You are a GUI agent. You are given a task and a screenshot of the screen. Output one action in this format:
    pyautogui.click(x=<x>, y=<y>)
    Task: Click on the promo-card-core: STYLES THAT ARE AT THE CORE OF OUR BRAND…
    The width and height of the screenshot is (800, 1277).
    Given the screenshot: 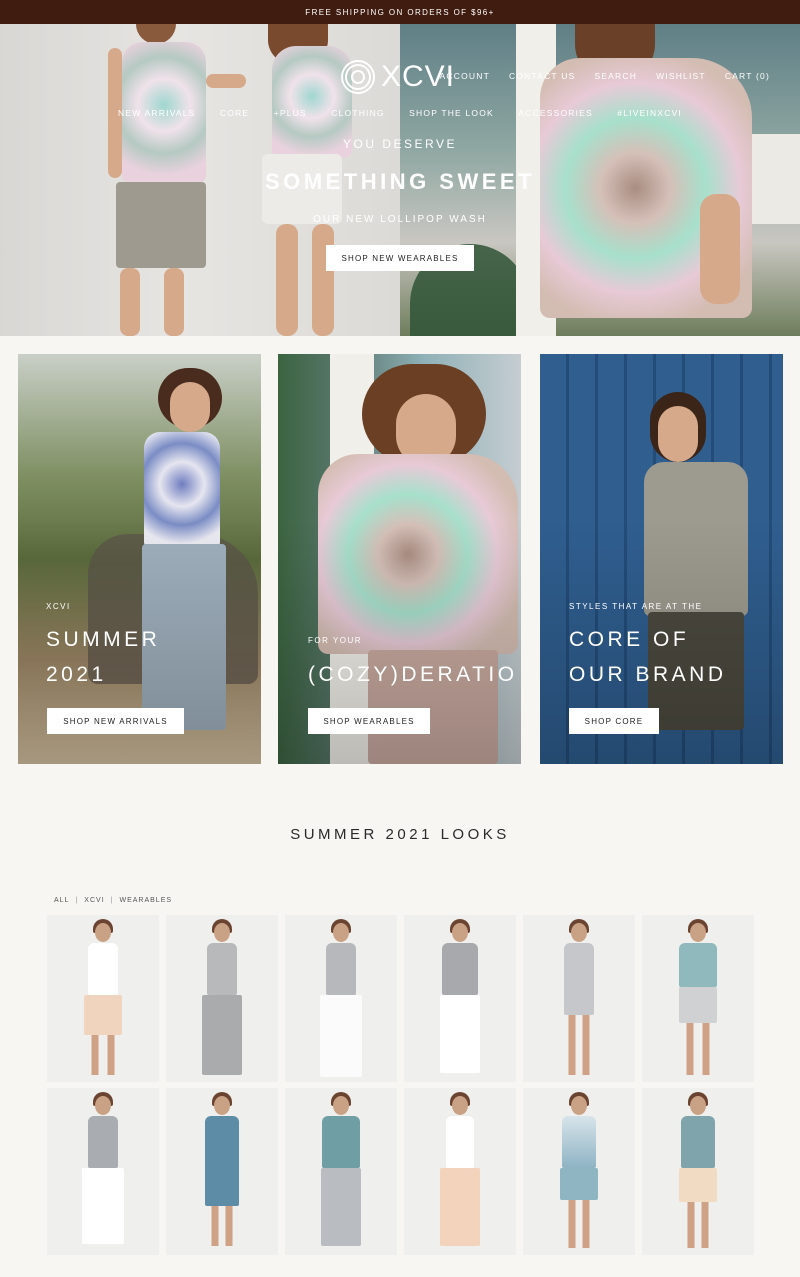 What is the action you would take?
    pyautogui.click(x=661, y=559)
    